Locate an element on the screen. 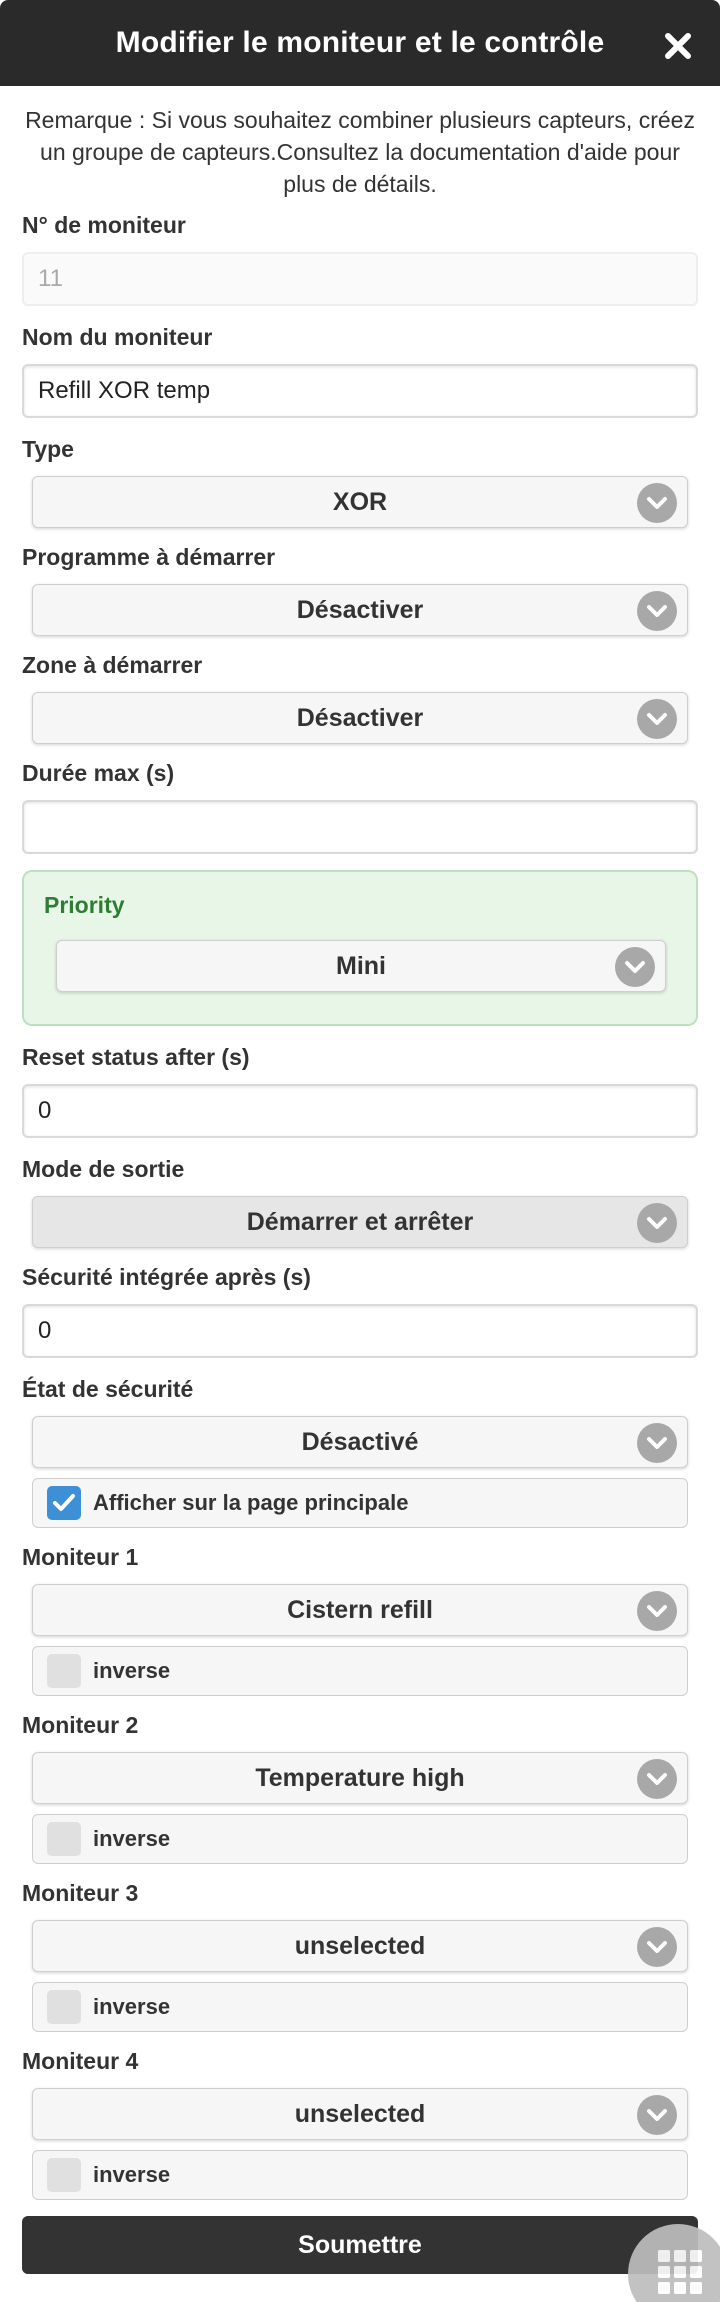  monitor-2-select: Temperature high is located at coordinates (360, 1778).